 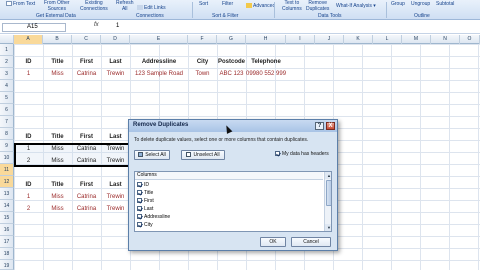 What do you see at coordinates (420, 4) in the screenshot?
I see `ungroup-button: Ungroup` at bounding box center [420, 4].